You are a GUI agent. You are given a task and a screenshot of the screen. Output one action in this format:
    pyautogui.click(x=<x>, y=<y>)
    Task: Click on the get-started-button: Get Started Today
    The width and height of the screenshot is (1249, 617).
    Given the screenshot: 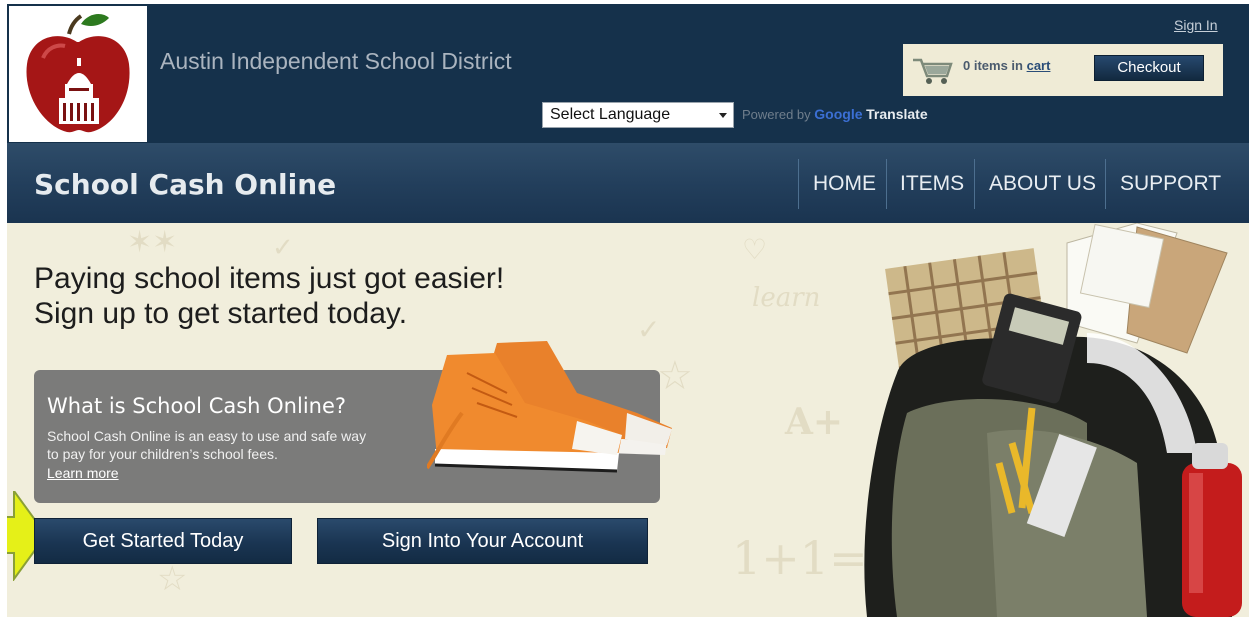 What is the action you would take?
    pyautogui.click(x=163, y=541)
    